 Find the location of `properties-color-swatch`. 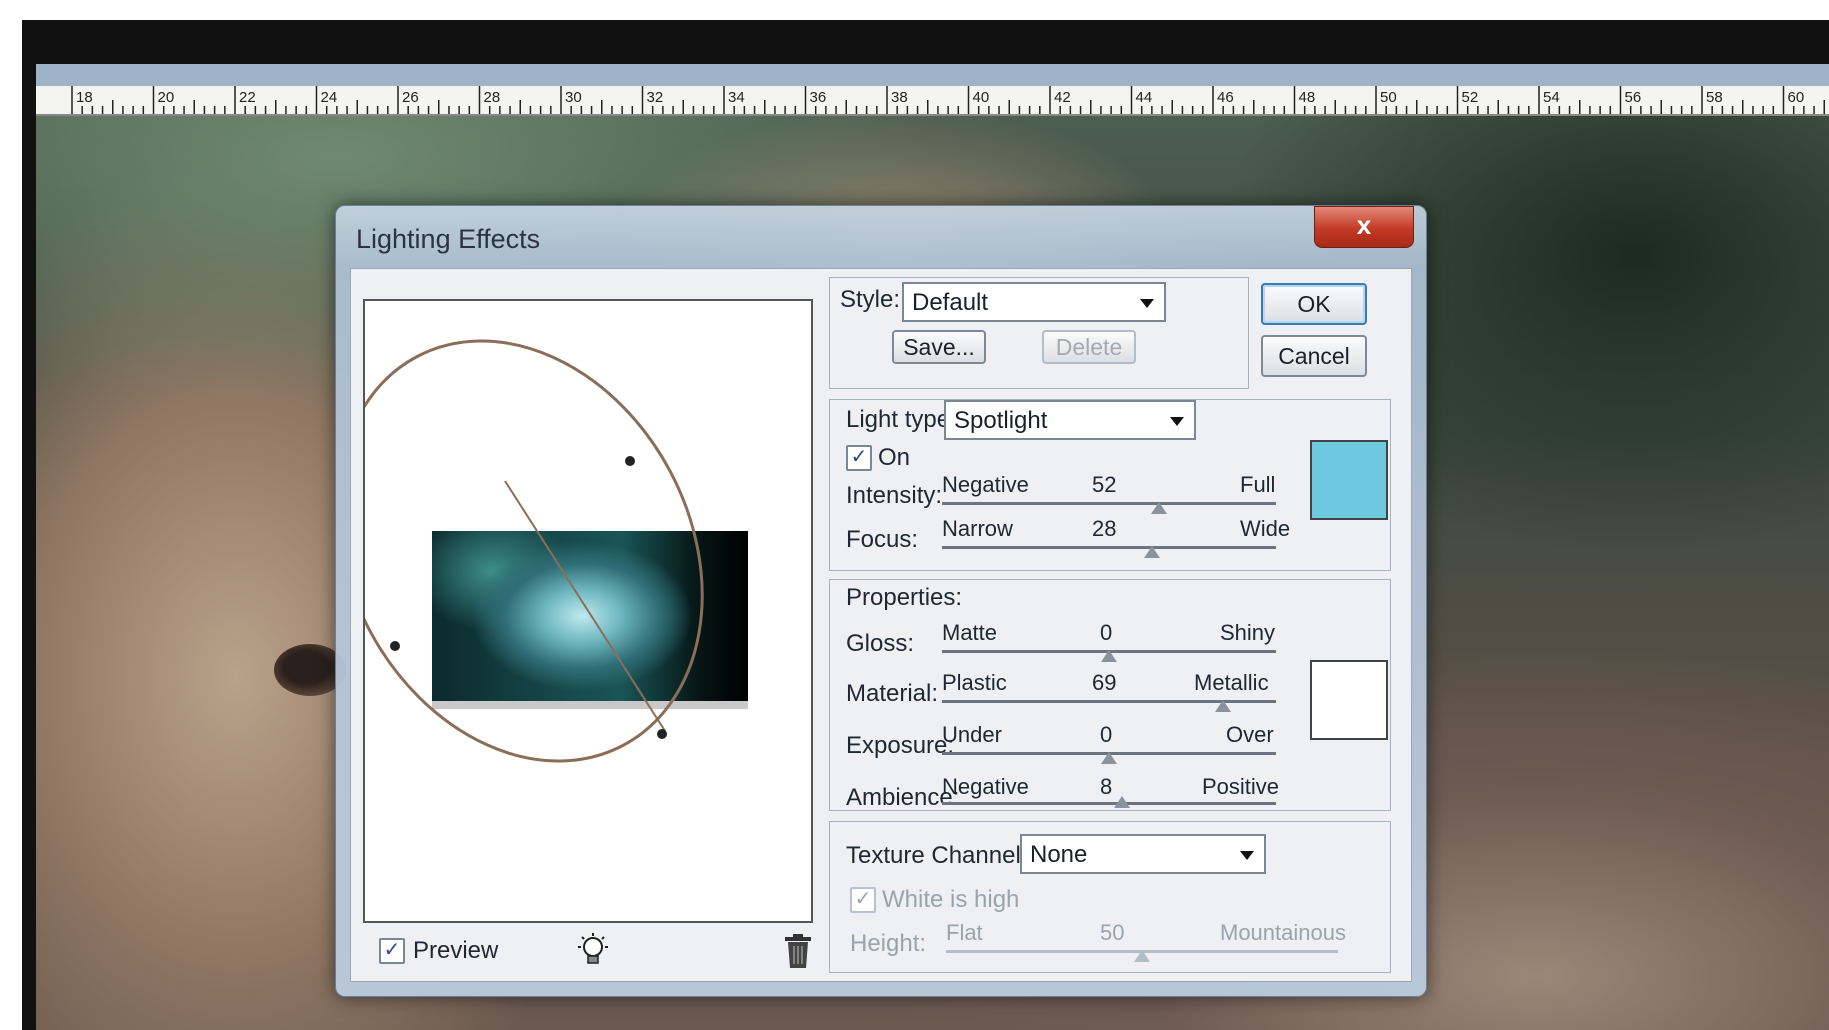

properties-color-swatch is located at coordinates (1349, 700).